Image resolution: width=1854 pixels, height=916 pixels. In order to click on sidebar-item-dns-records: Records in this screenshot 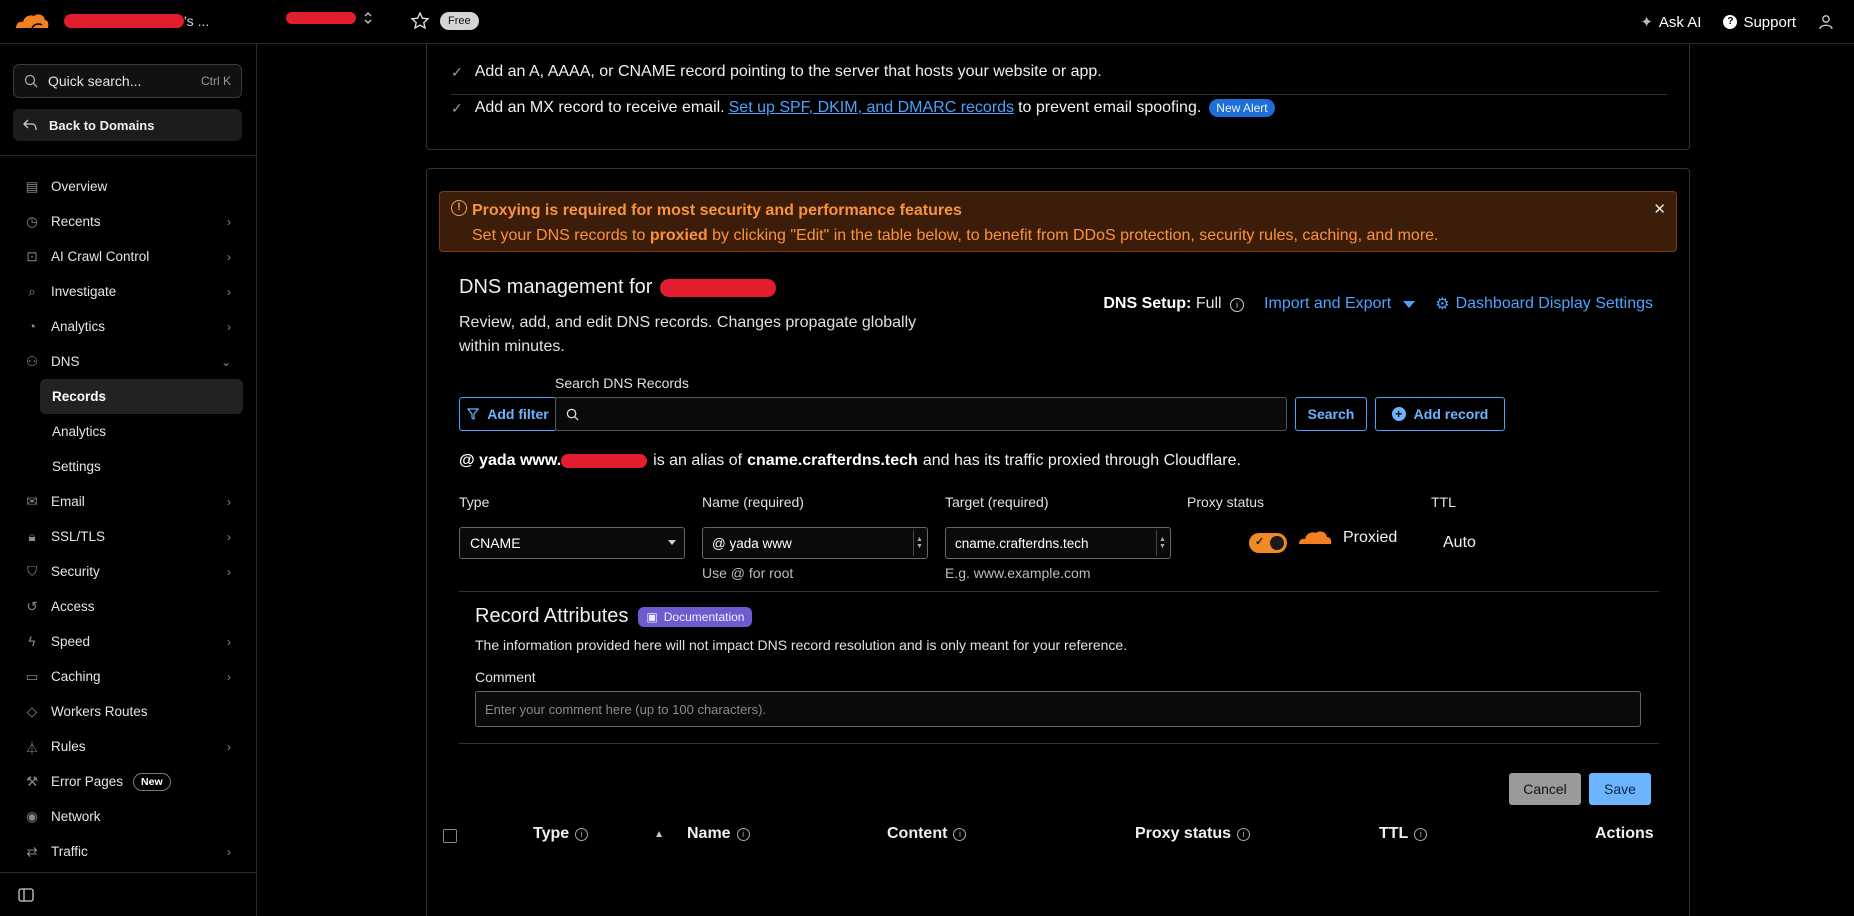, I will do `click(141, 396)`.